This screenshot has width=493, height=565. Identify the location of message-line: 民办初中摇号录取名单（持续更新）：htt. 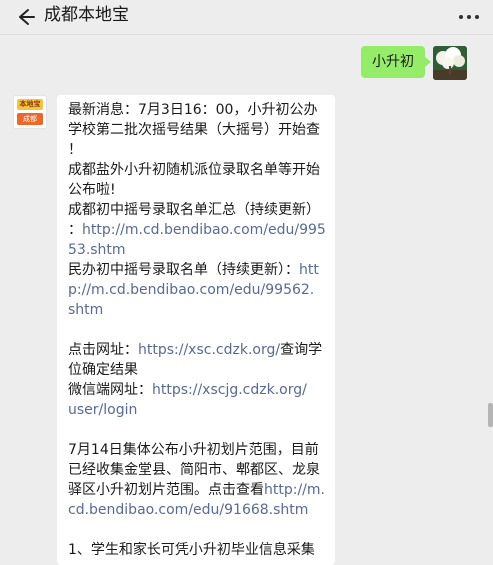
(197, 270).